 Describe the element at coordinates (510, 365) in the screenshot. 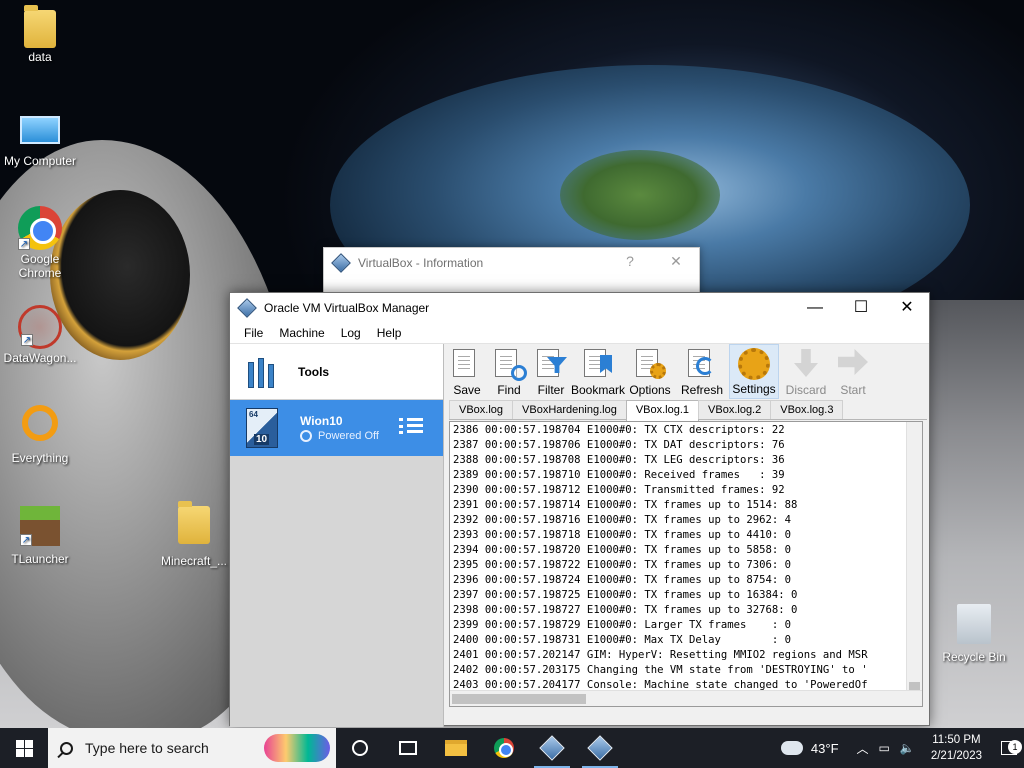

I see `find-icon` at that location.